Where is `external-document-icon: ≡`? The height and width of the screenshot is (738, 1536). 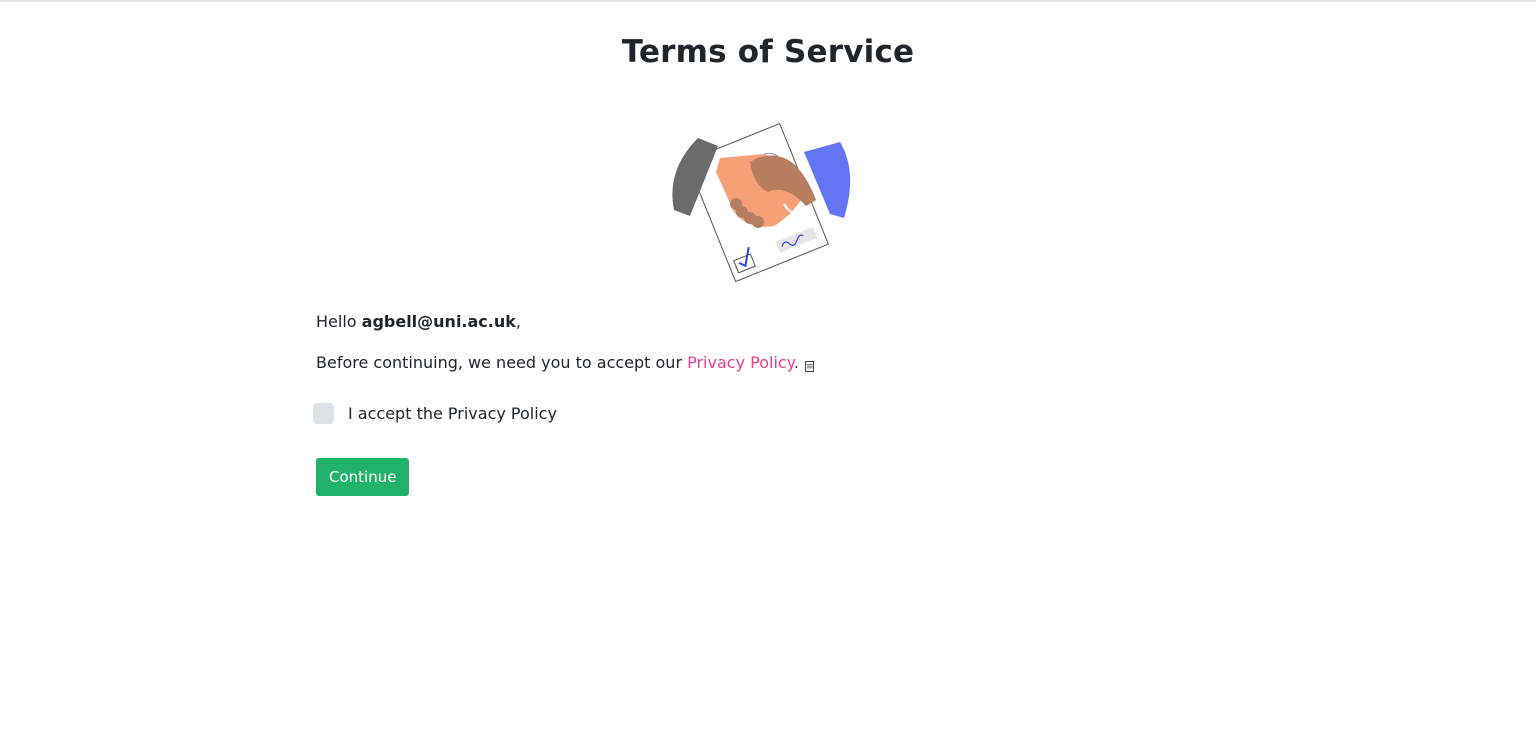 external-document-icon: ≡ is located at coordinates (809, 366).